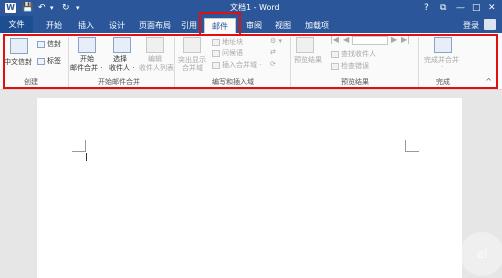 The image size is (502, 278). What do you see at coordinates (255, 7) in the screenshot?
I see `document-title: 文档1 - Word` at bounding box center [255, 7].